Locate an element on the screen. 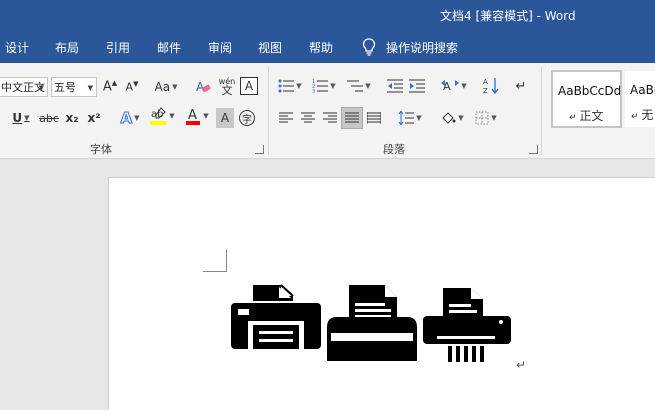 The image size is (655, 410). style-no-spacing-name: ↵ 无 is located at coordinates (642, 115).